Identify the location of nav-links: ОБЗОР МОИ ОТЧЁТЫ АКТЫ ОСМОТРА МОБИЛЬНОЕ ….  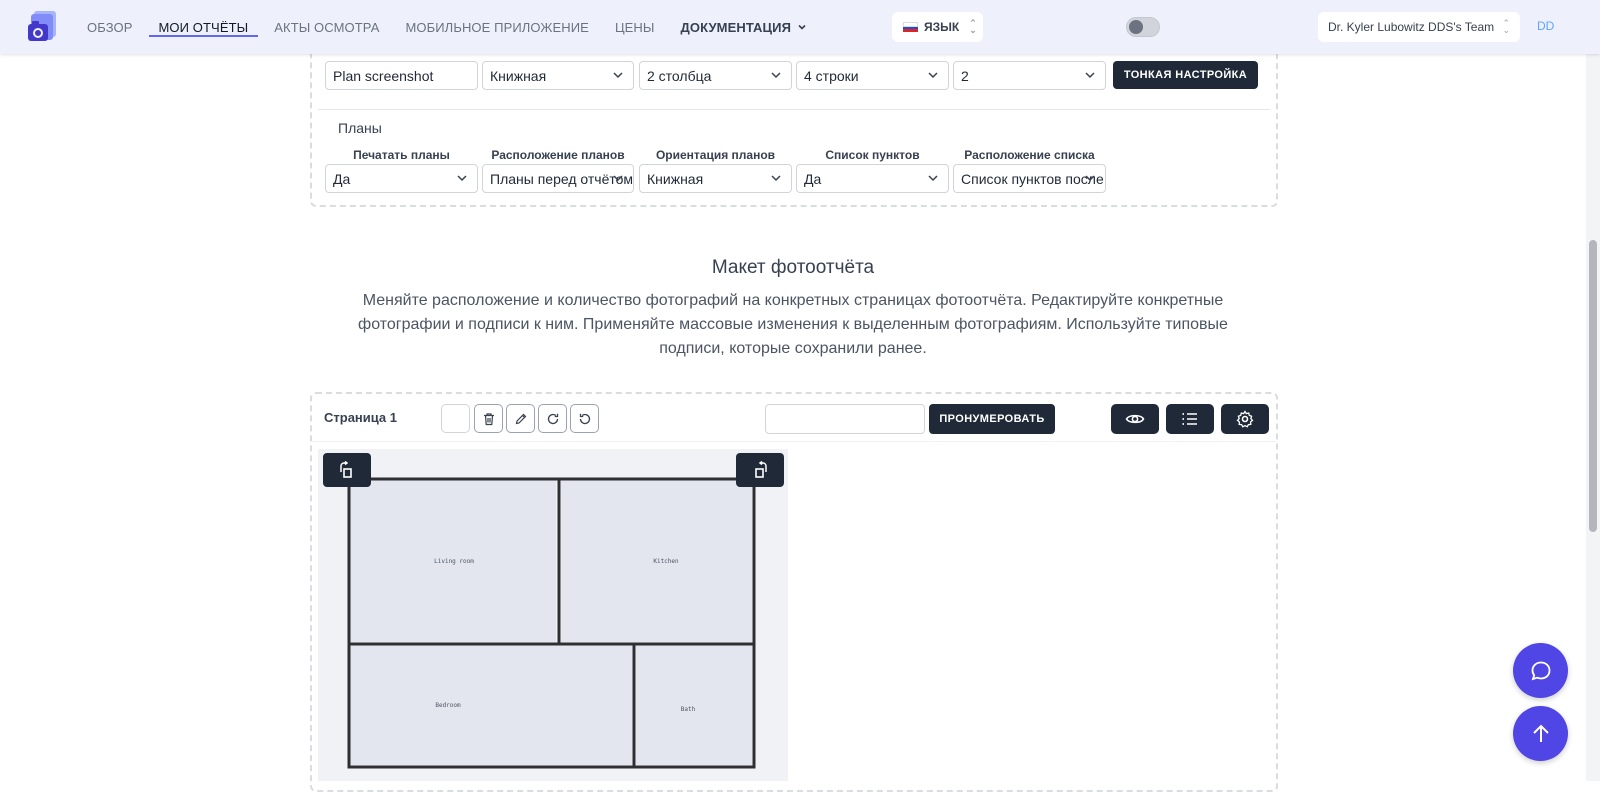
(460, 27).